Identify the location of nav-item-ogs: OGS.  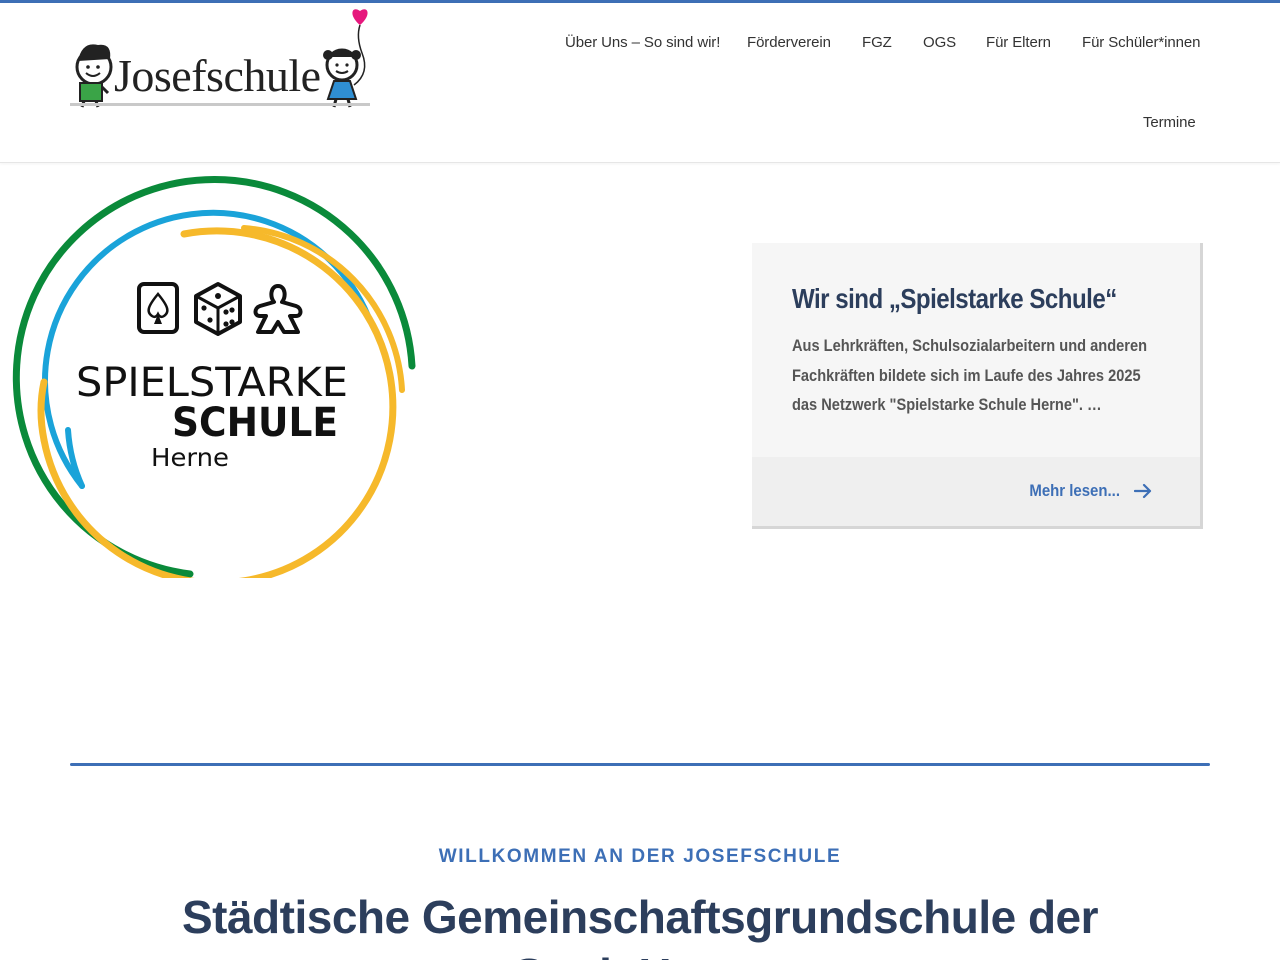
(939, 42).